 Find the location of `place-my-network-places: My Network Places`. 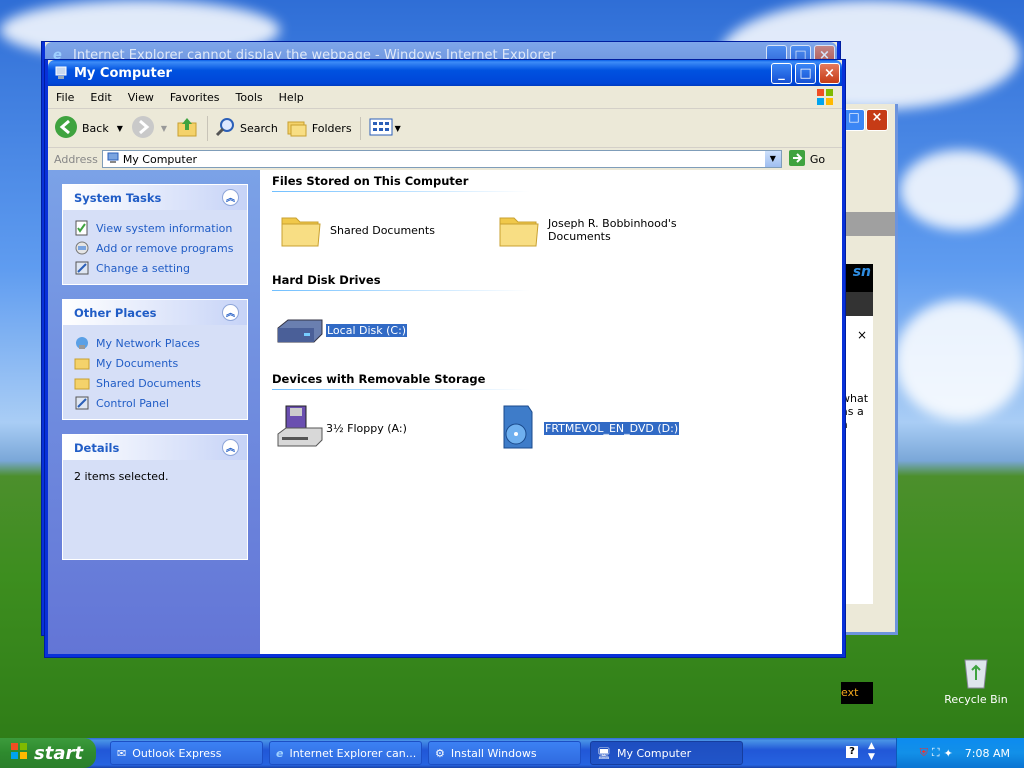

place-my-network-places: My Network Places is located at coordinates (155, 343).